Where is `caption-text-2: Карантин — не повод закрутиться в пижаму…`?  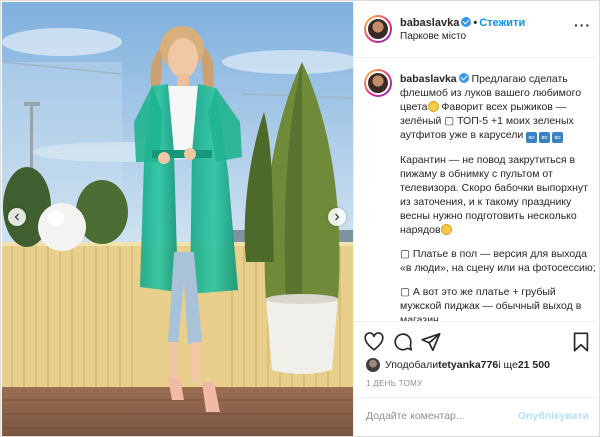 caption-text-2: Карантин — не повод закрутиться в пижаму… is located at coordinates (494, 195).